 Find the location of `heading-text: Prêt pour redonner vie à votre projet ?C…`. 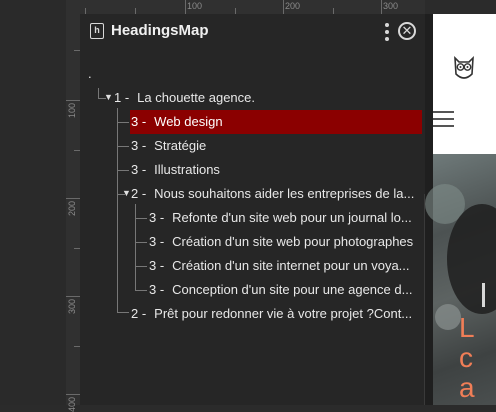

heading-text: Prêt pour redonner vie à votre projet ?C… is located at coordinates (283, 313).